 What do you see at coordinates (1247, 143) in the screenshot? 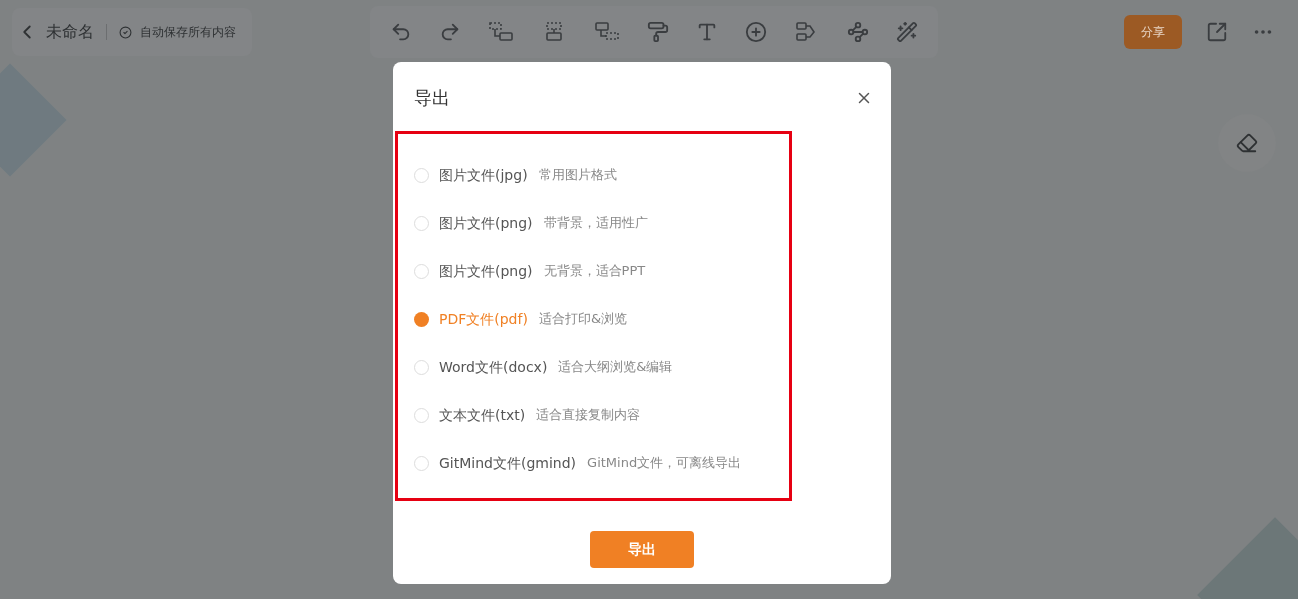
I see `eraser-icon` at bounding box center [1247, 143].